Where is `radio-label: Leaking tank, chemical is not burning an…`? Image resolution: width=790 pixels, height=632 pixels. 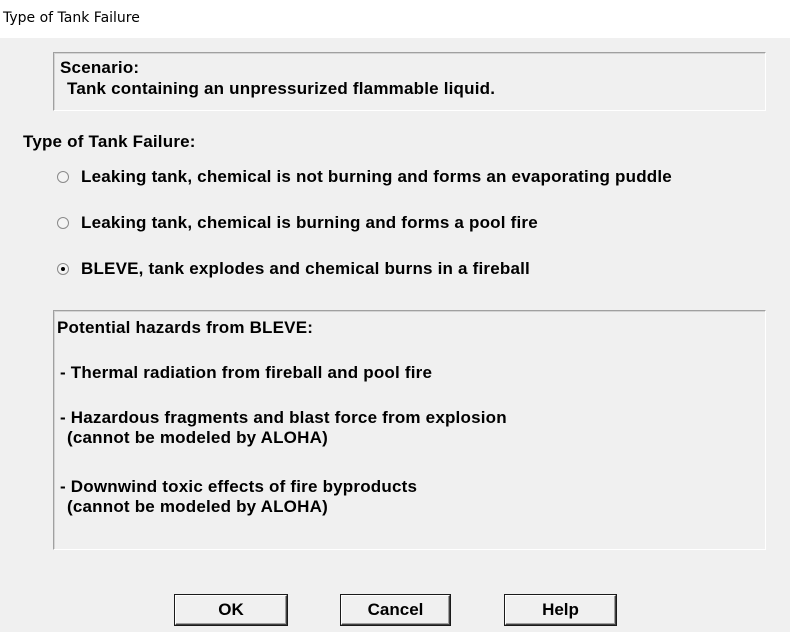
radio-label: Leaking tank, chemical is not burning an… is located at coordinates (376, 177).